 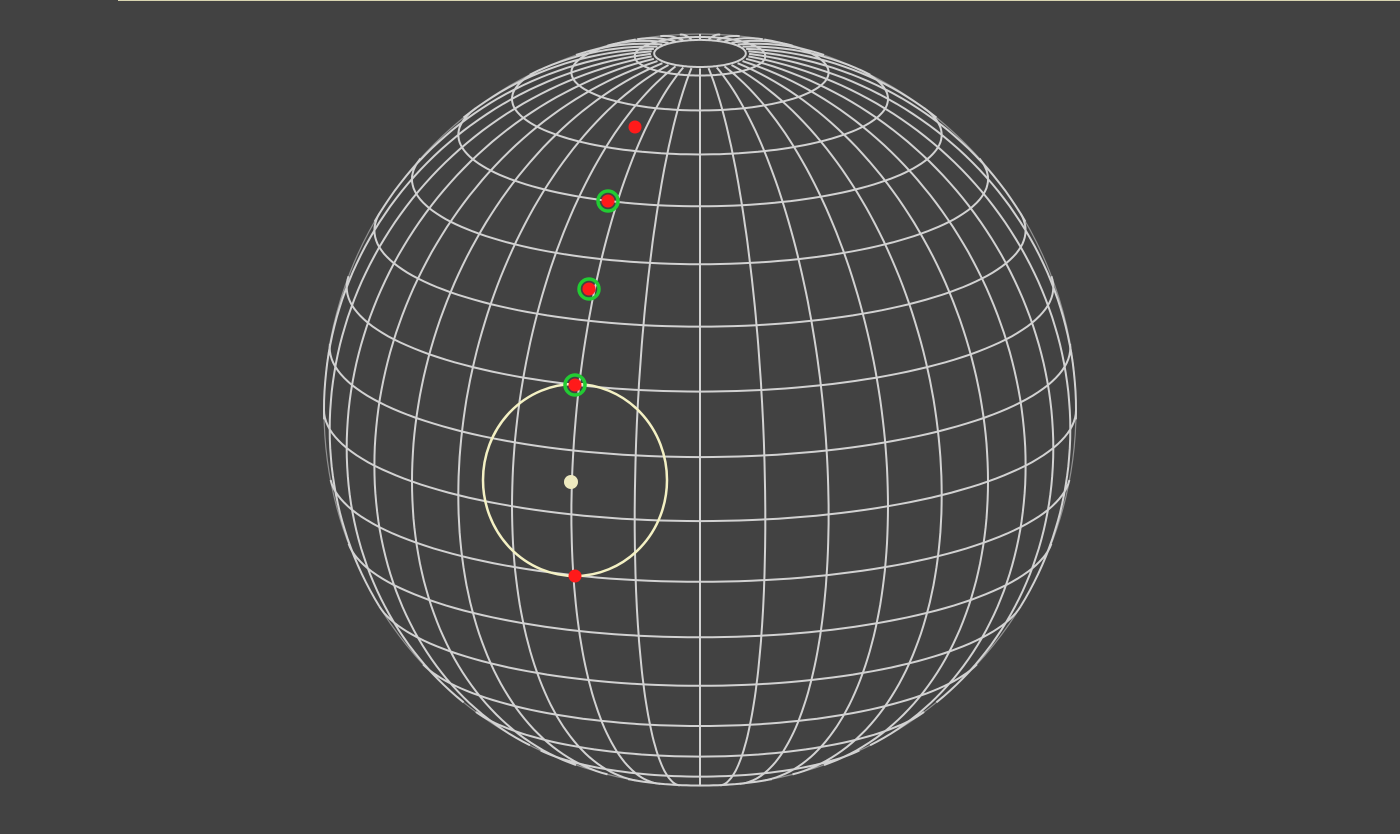 What do you see at coordinates (602, 351) in the screenshot?
I see `path-markers` at bounding box center [602, 351].